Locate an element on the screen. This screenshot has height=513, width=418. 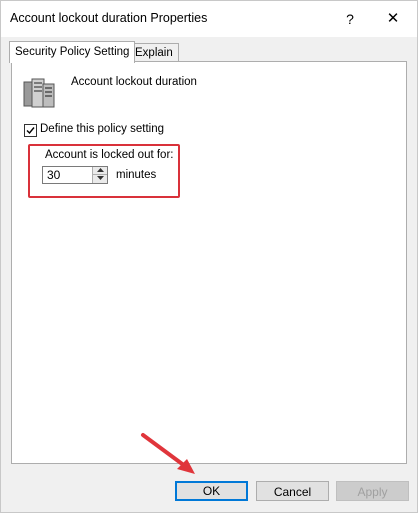
spin-up-button is located at coordinates (99, 171).